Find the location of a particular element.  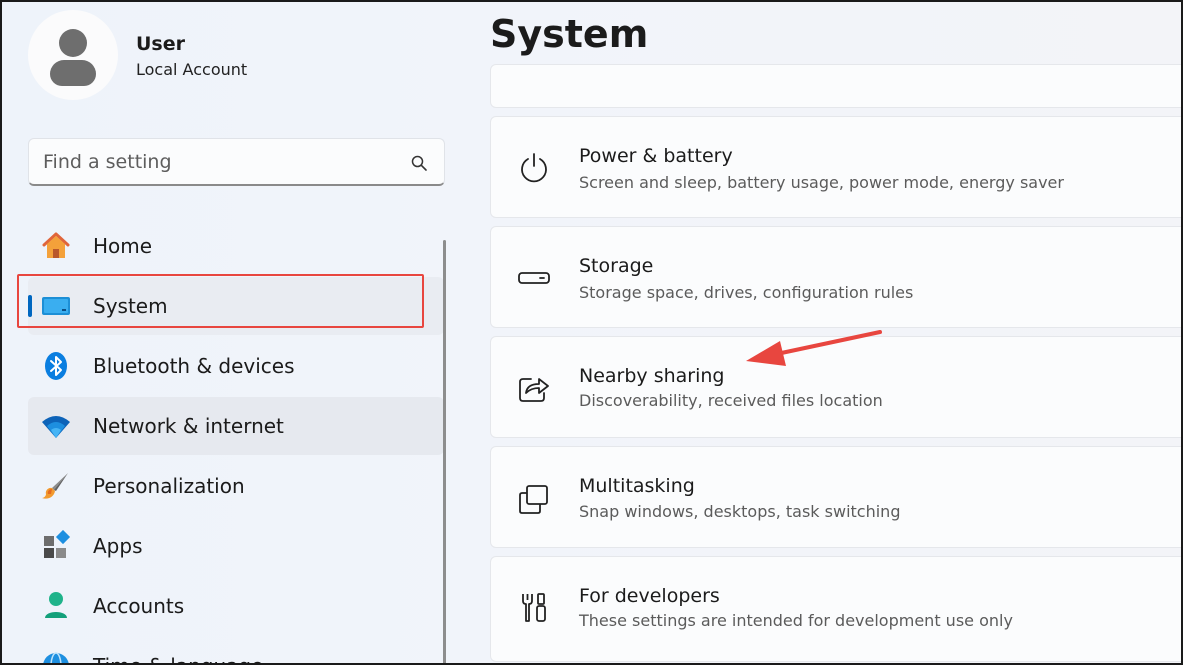

search-input is located at coordinates (213, 162).